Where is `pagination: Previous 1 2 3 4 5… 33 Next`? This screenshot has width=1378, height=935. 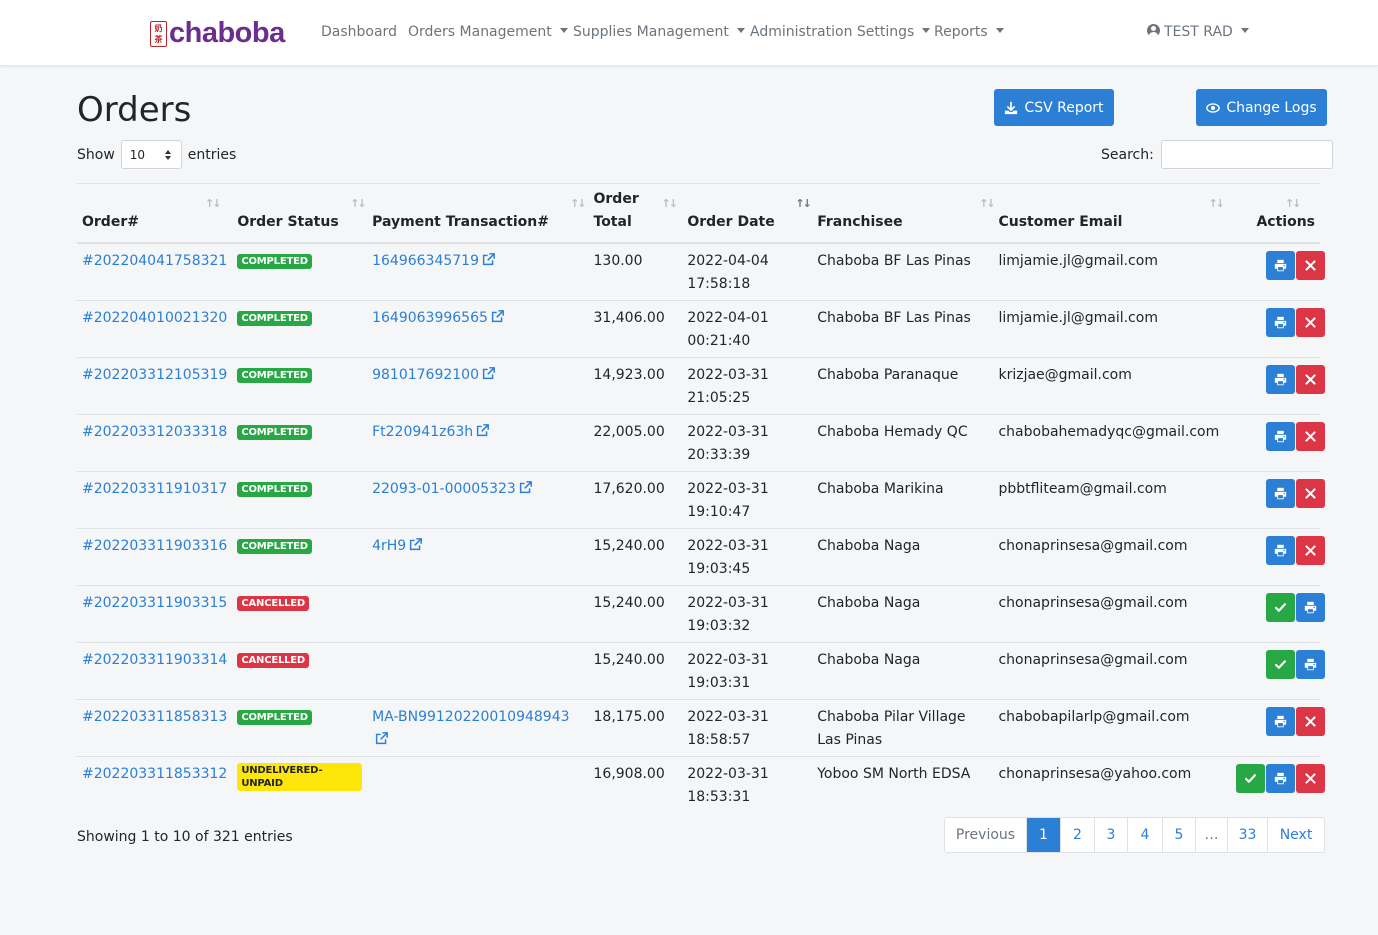 pagination: Previous 1 2 3 4 5… 33 Next is located at coordinates (1134, 835).